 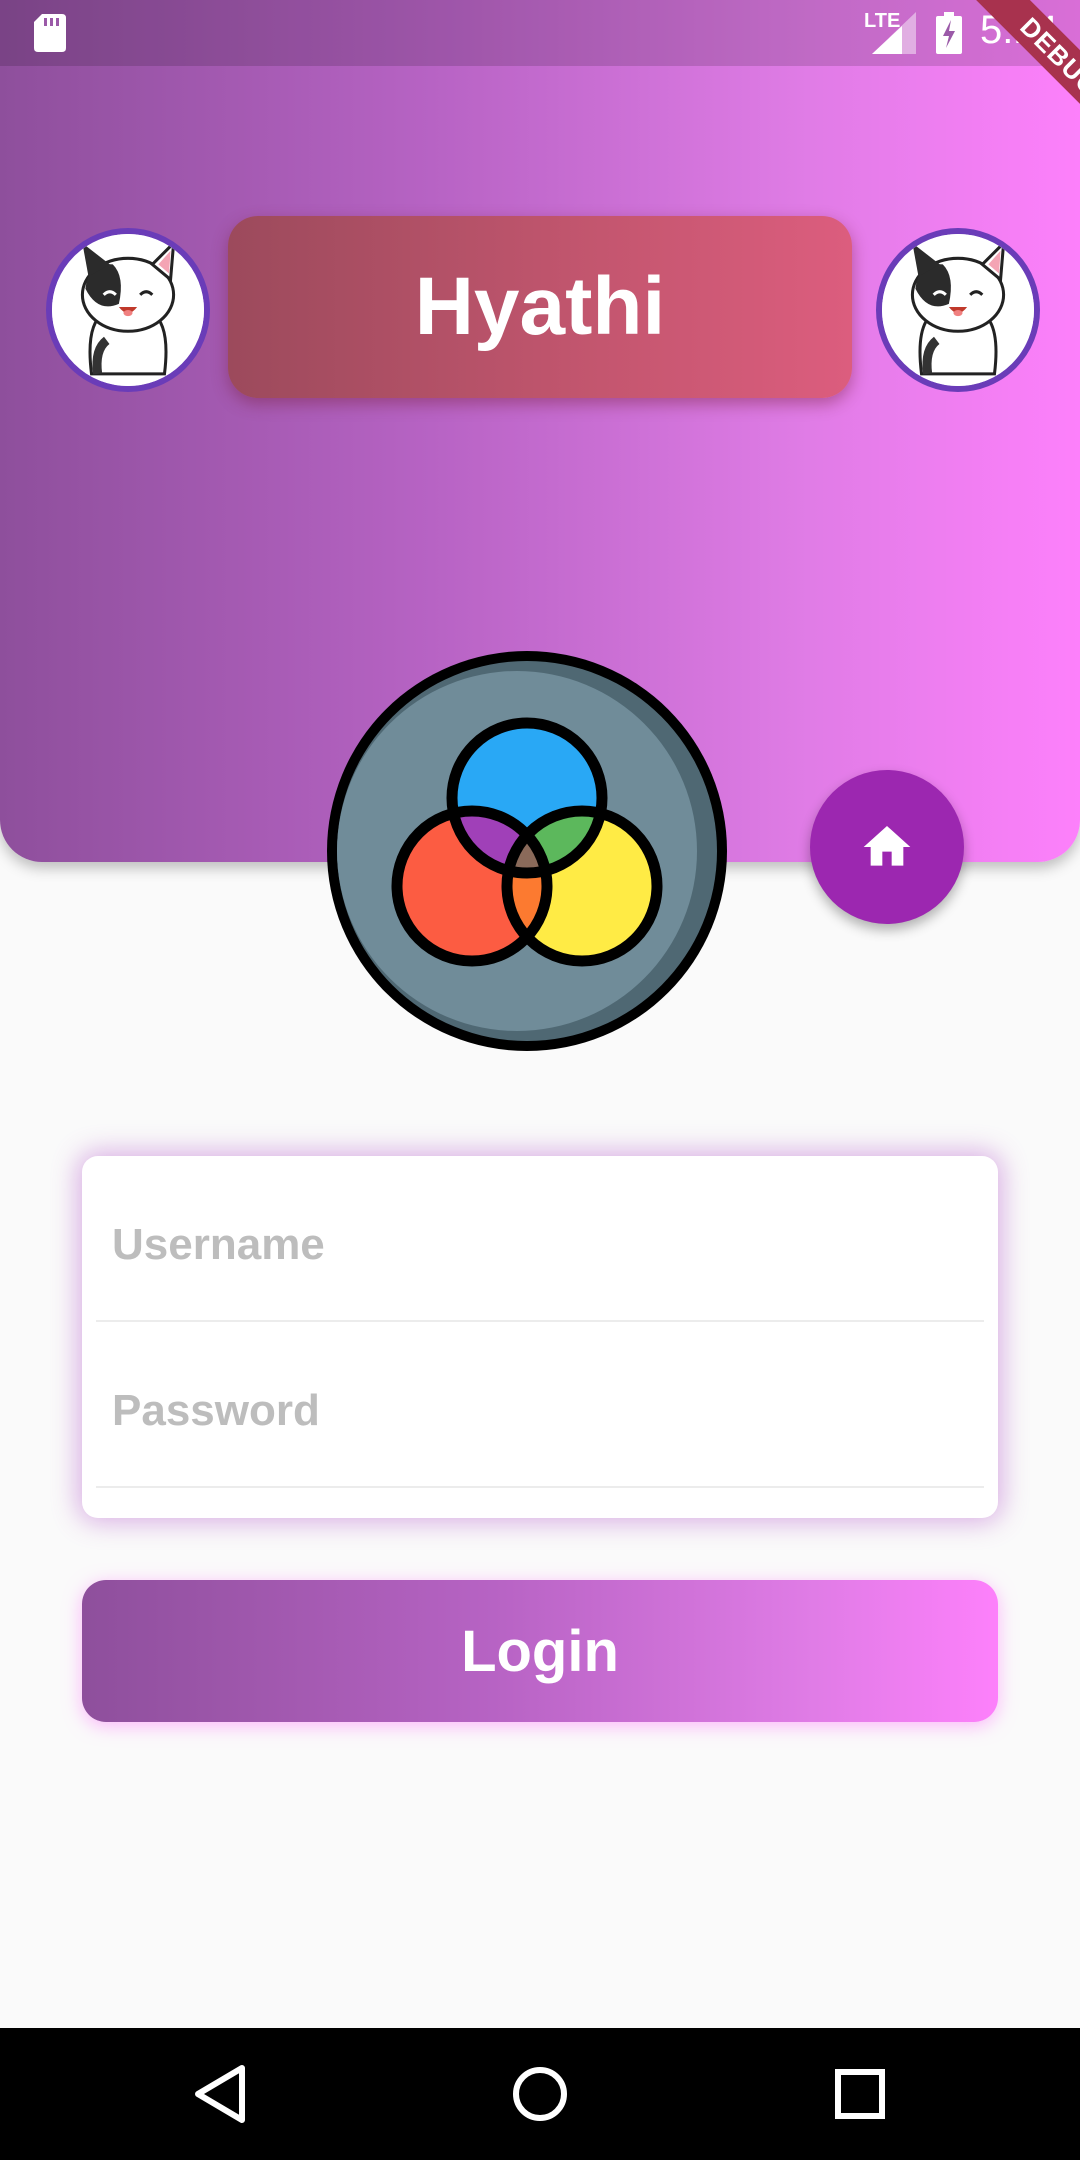 What do you see at coordinates (542, 1245) in the screenshot?
I see `username-input` at bounding box center [542, 1245].